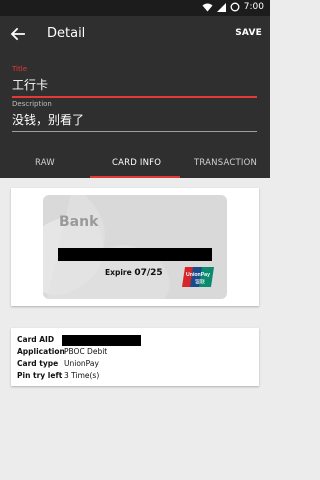  I want to click on unionpay-logo-icon: UnionPay 银联, so click(198, 277).